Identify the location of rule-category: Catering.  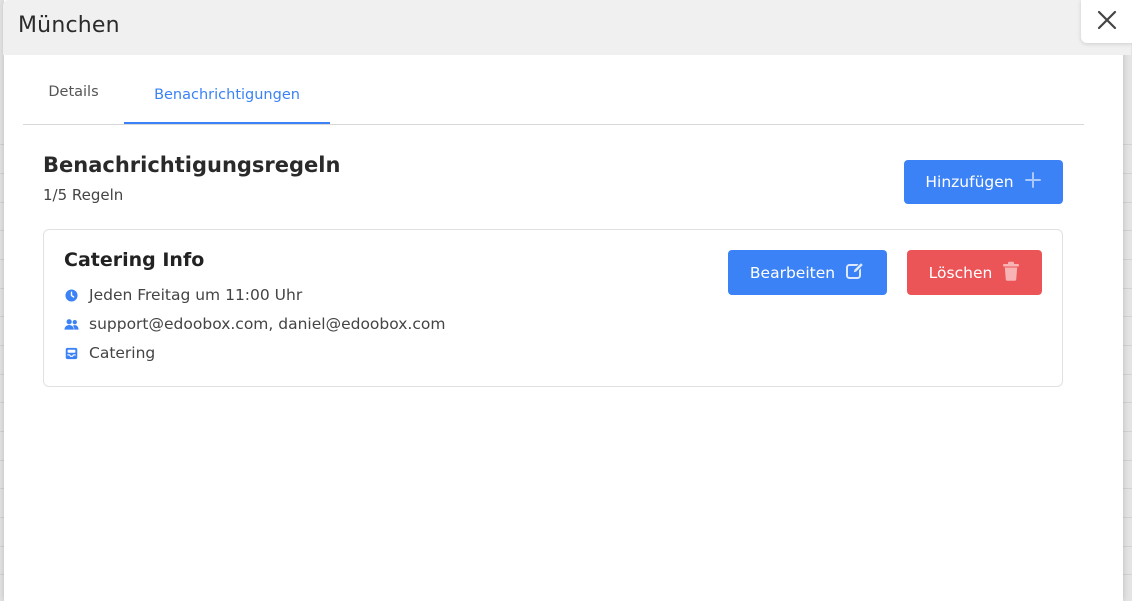
(122, 353).